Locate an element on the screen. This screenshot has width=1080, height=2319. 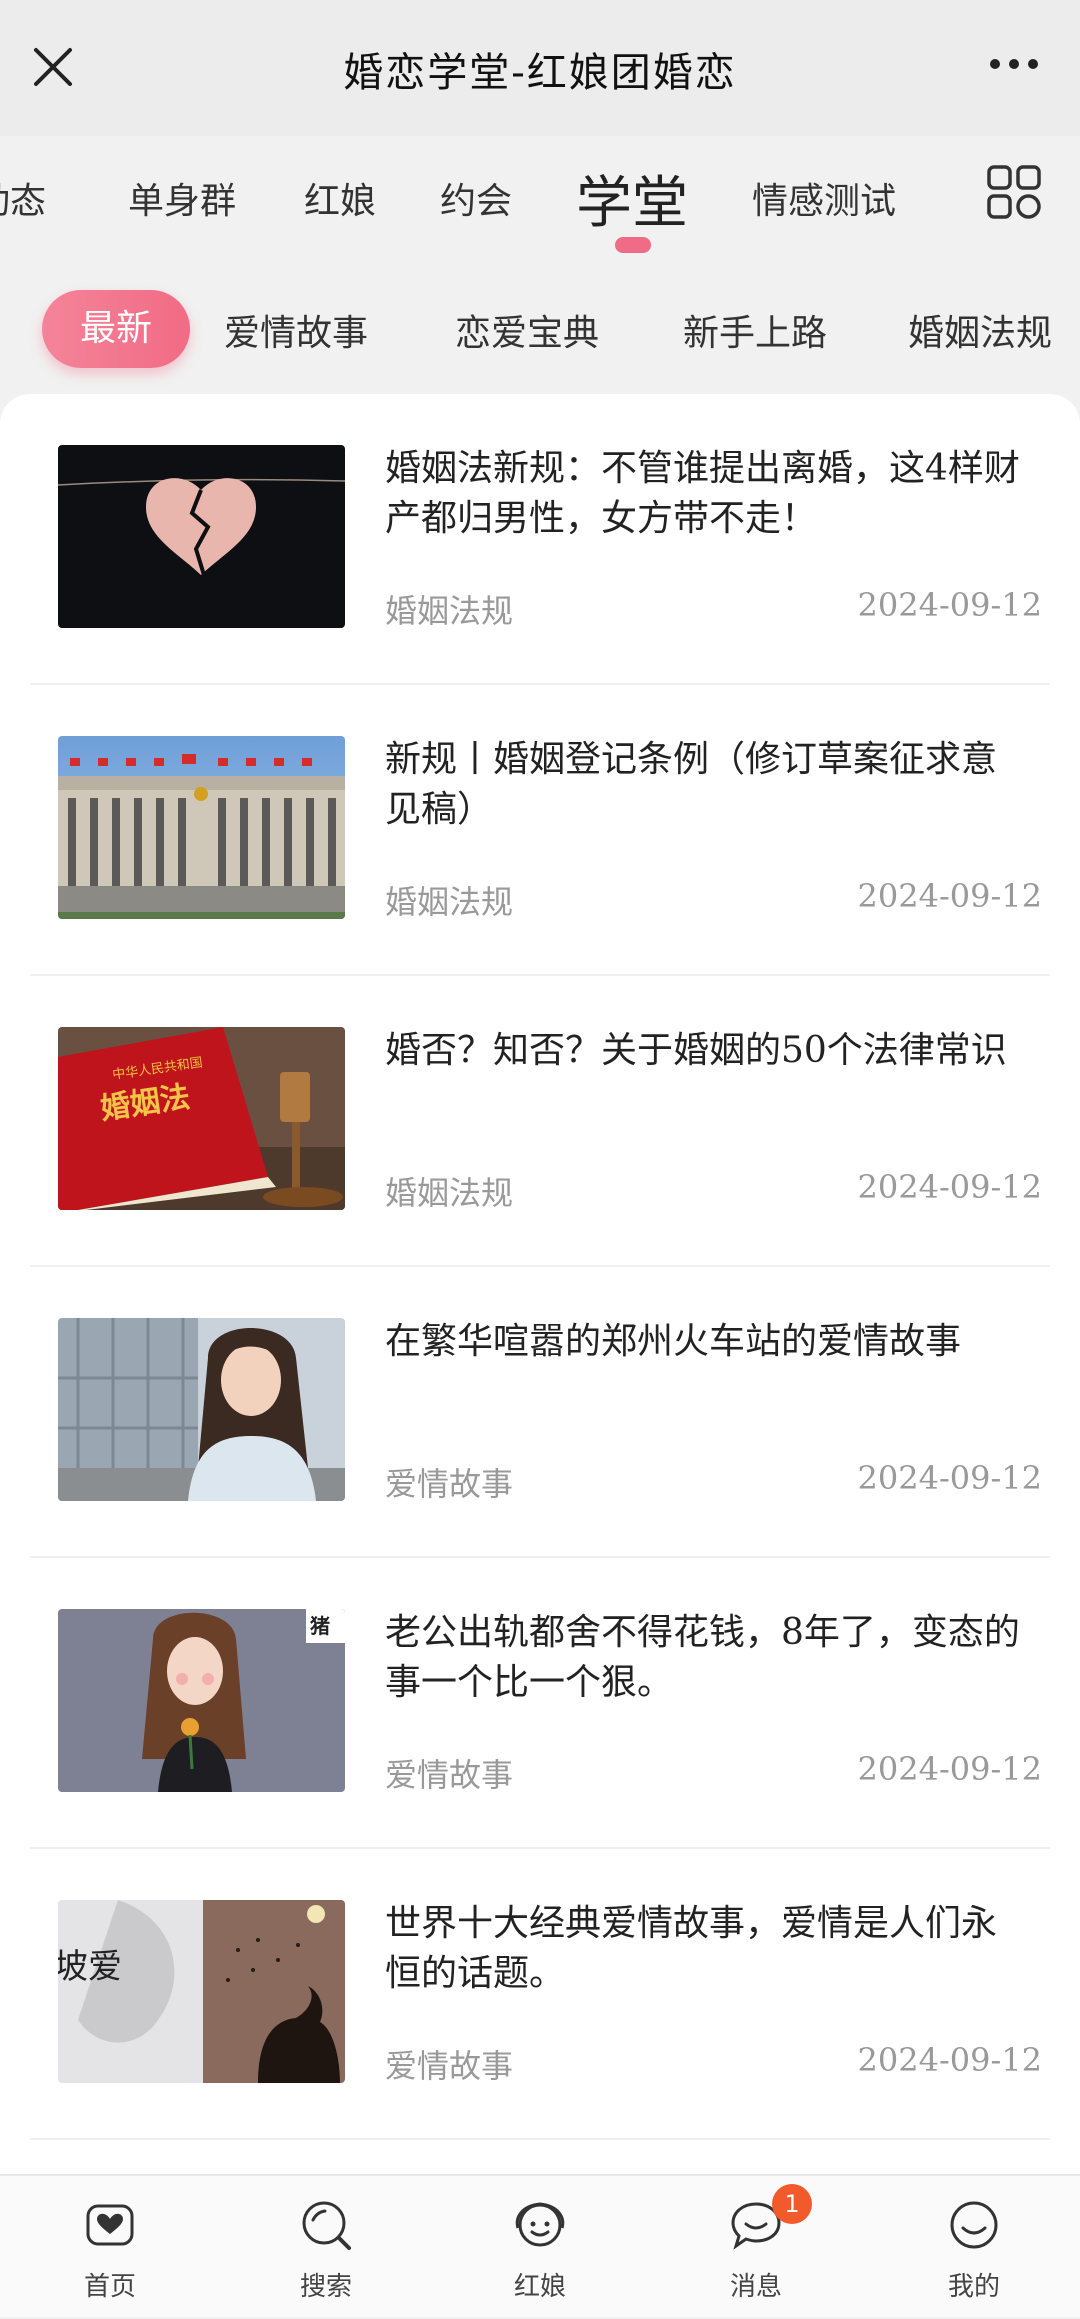
subtab-love-stories: 爱情故事 is located at coordinates (296, 330).